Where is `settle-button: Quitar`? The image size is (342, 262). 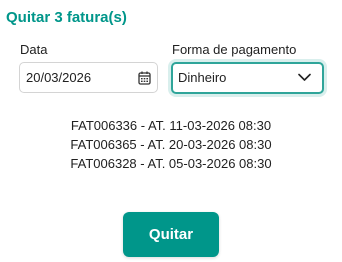 settle-button: Quitar is located at coordinates (171, 234).